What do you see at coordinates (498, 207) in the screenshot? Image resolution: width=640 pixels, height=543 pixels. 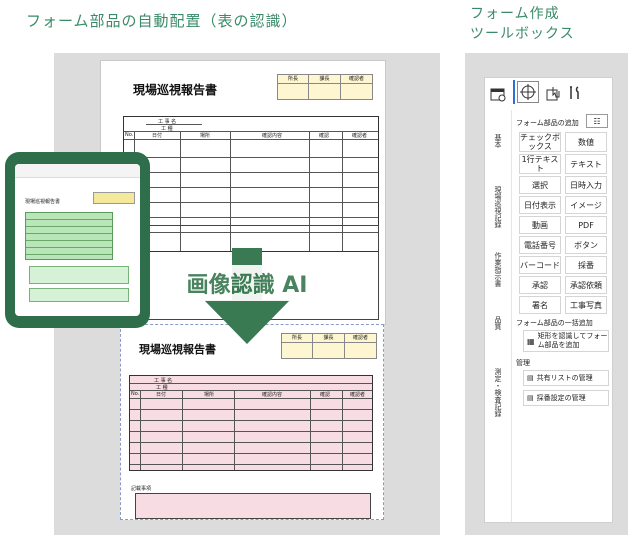 I see `tab-site-patrol: 現場巡視記録` at bounding box center [498, 207].